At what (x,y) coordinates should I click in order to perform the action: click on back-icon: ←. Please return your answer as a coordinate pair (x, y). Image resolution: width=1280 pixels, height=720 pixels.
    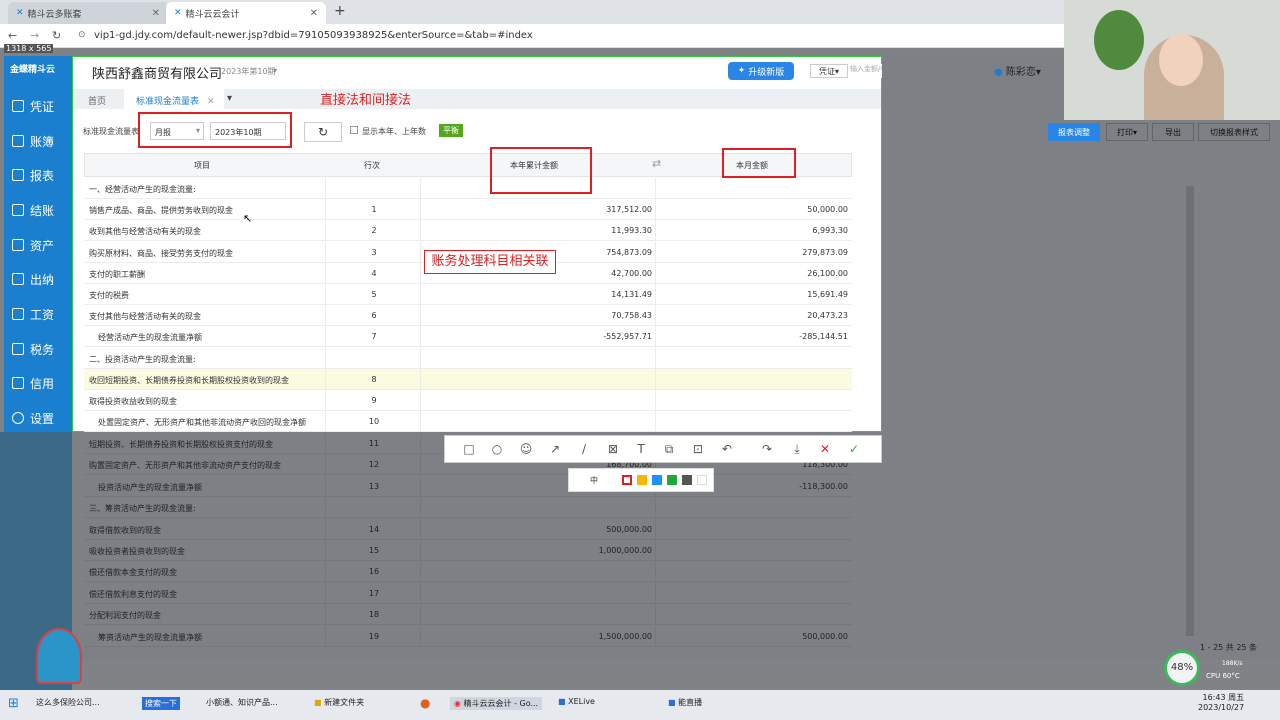
    Looking at the image, I should click on (12, 35).